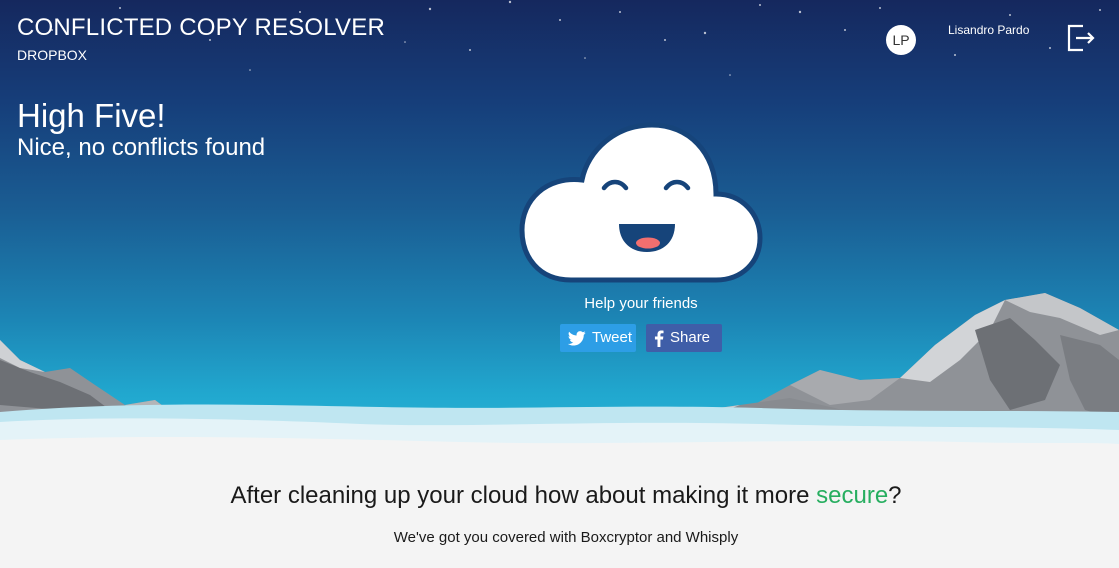 The width and height of the screenshot is (1119, 568). I want to click on headline: High Five!, so click(91, 115).